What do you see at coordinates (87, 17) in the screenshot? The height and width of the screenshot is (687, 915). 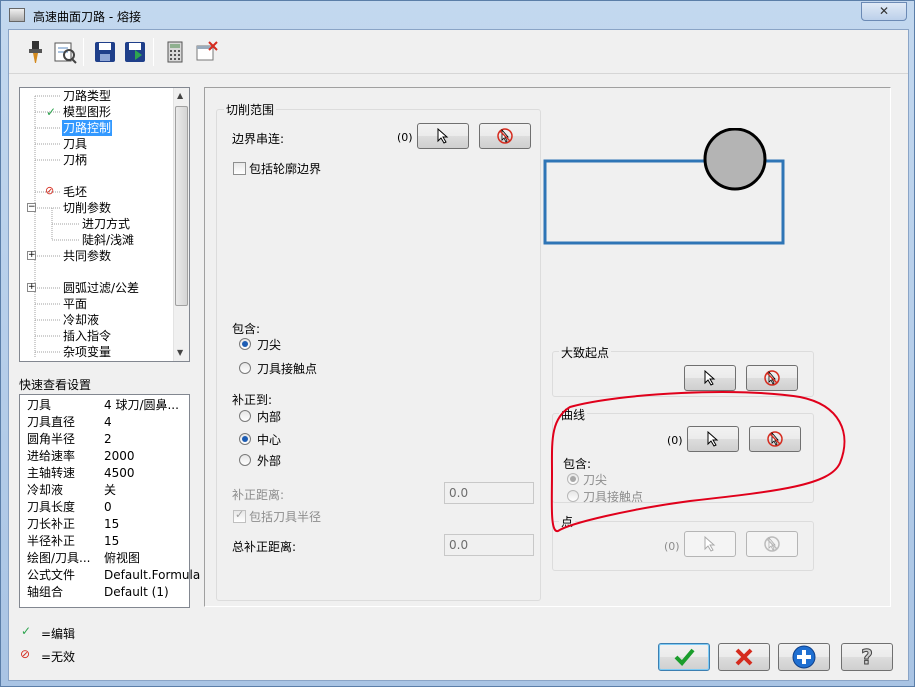 I see `window-title: 高速曲面刀路 - 熔接` at bounding box center [87, 17].